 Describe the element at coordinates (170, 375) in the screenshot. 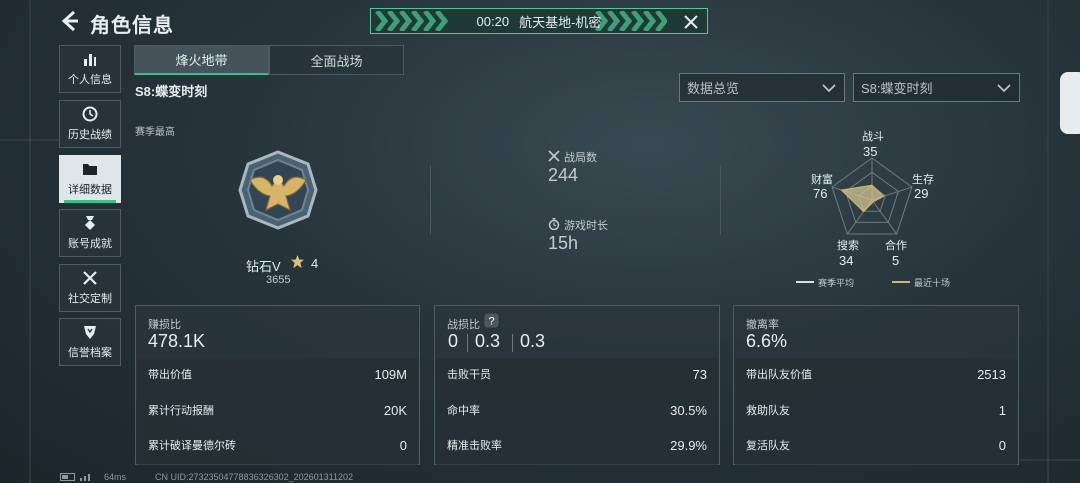

I see `stat-row-label: 带出价值` at that location.